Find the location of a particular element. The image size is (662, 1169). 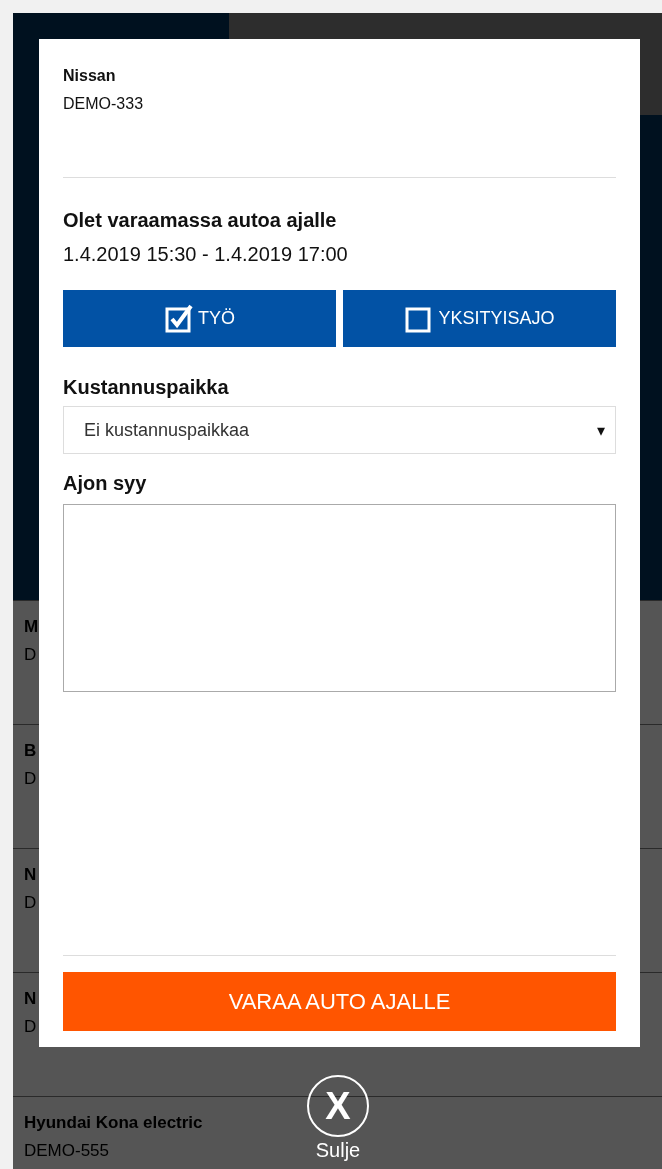

booking-period: 1.4.2019 15:30 - 1.4.2019 17:00 is located at coordinates (205, 254).